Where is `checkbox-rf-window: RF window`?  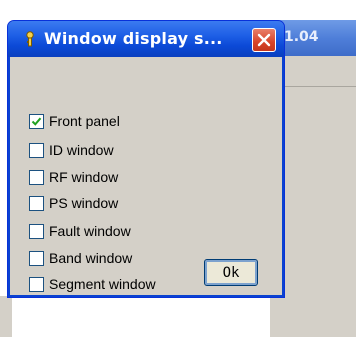 checkbox-rf-window: RF window is located at coordinates (73, 177).